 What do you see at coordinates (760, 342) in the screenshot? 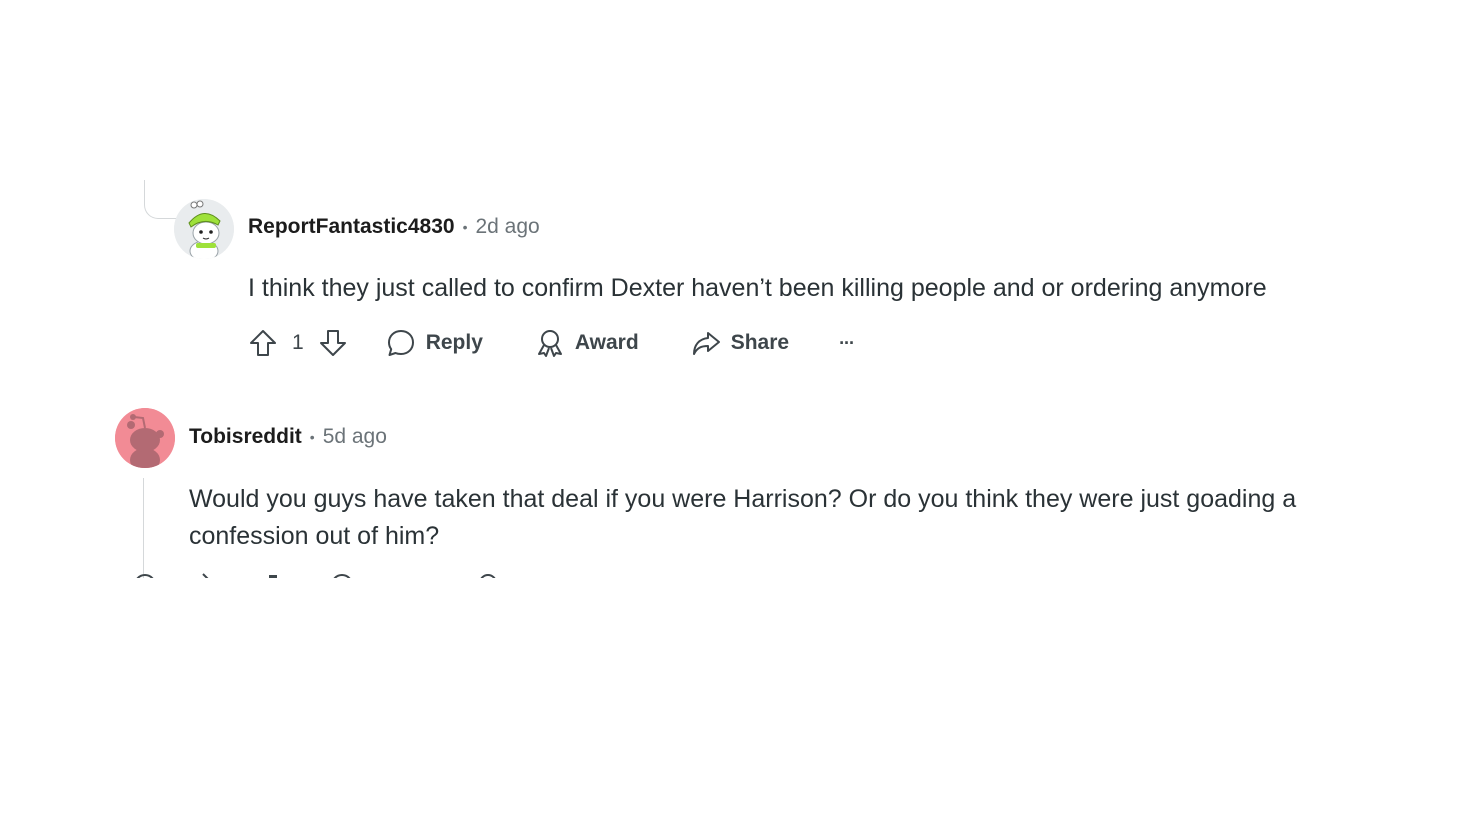
I see `share-label: Share` at bounding box center [760, 342].